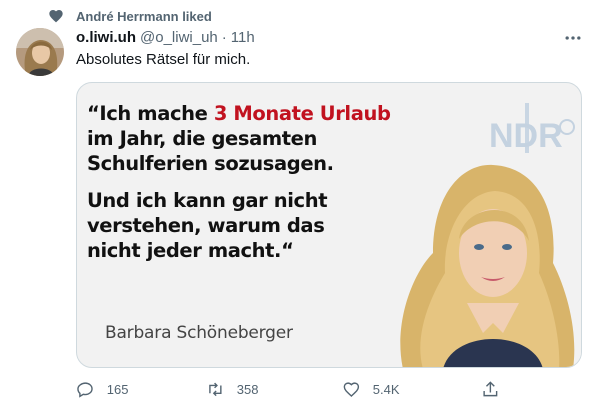  I want to click on share-button, so click(490, 389).